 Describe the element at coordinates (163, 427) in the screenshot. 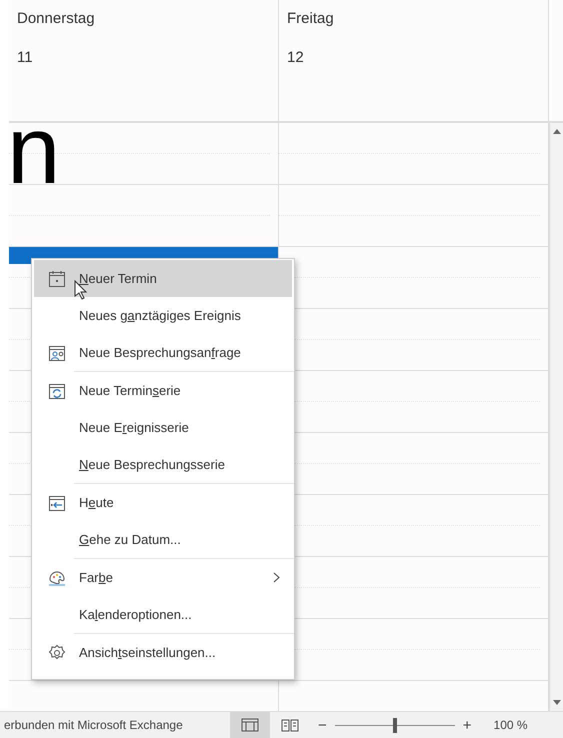

I see `menu-item: Neue Ereignisserie` at that location.